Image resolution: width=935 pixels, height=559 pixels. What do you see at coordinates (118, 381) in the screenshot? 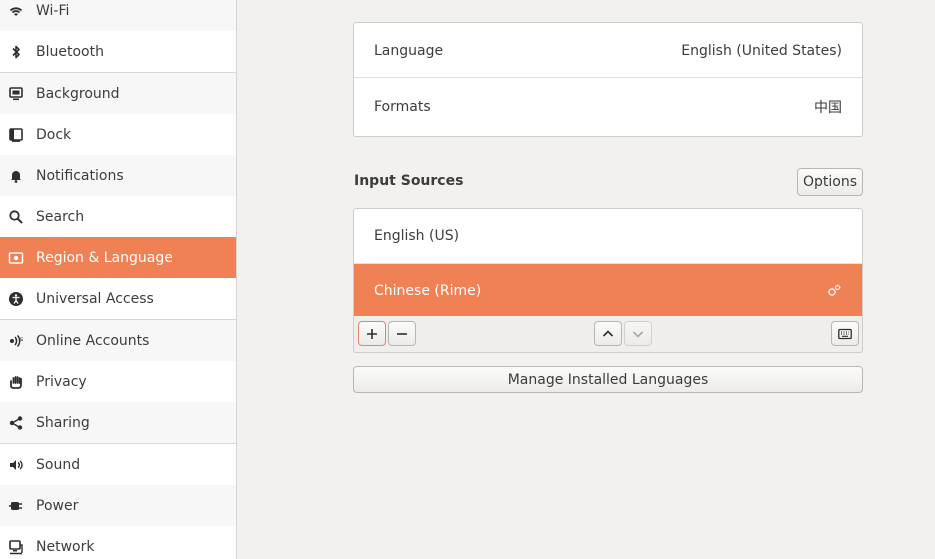
I see `sidebar-item-privacy: Privacy` at bounding box center [118, 381].